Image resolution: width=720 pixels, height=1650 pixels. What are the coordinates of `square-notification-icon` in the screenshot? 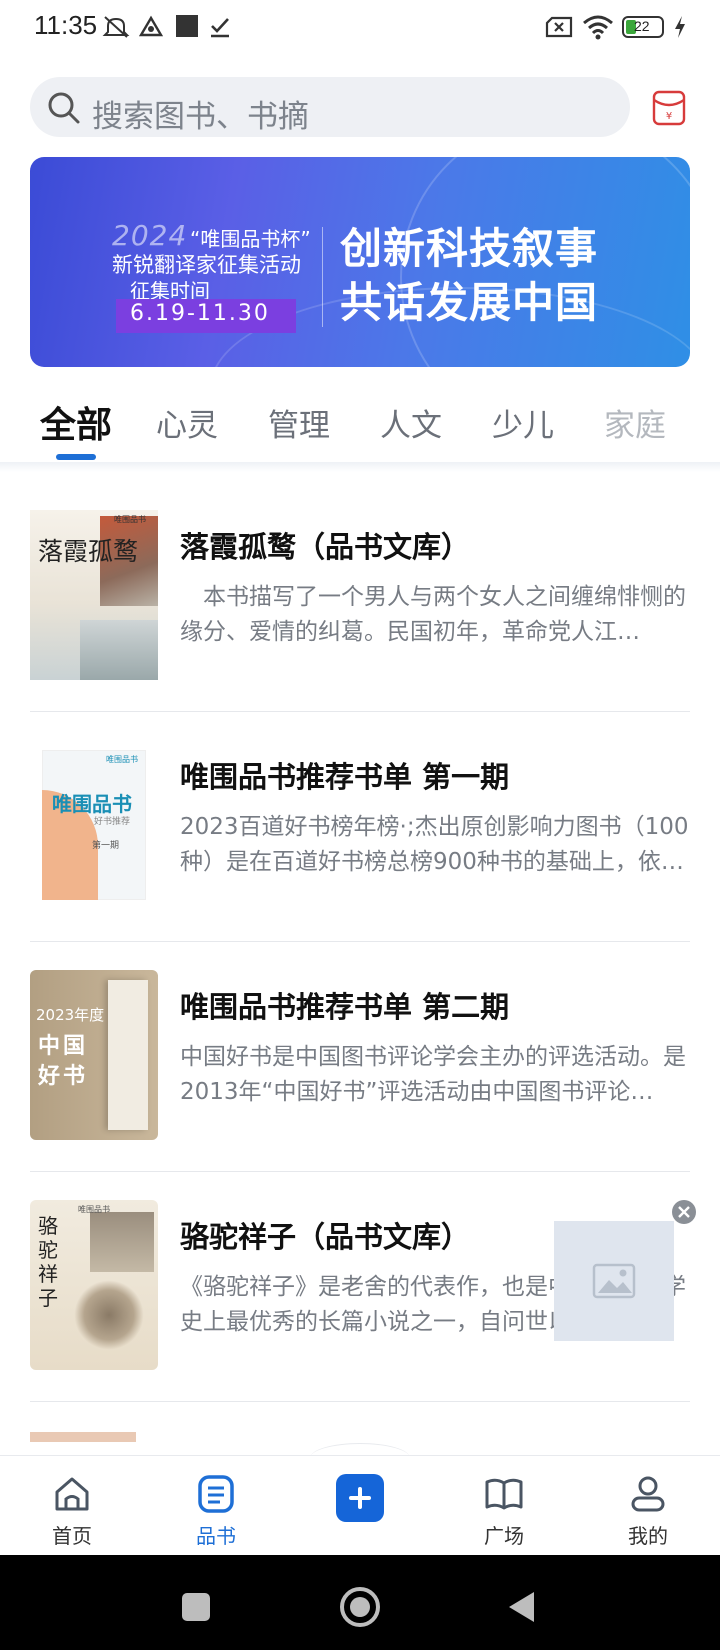 It's located at (187, 26).